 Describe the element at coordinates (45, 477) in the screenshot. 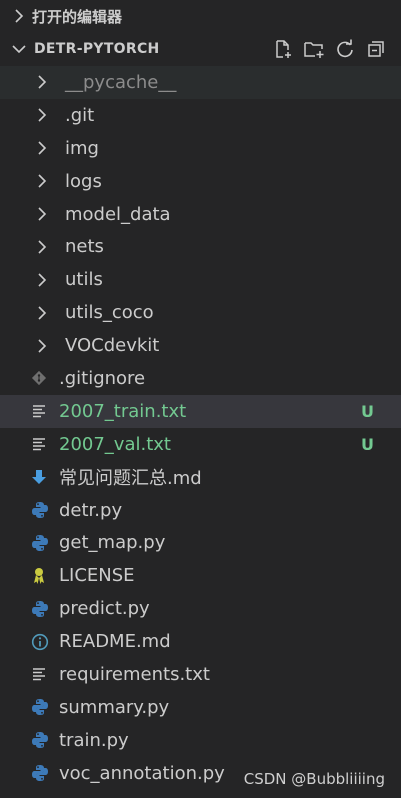

I see `markdown-download-icon` at that location.